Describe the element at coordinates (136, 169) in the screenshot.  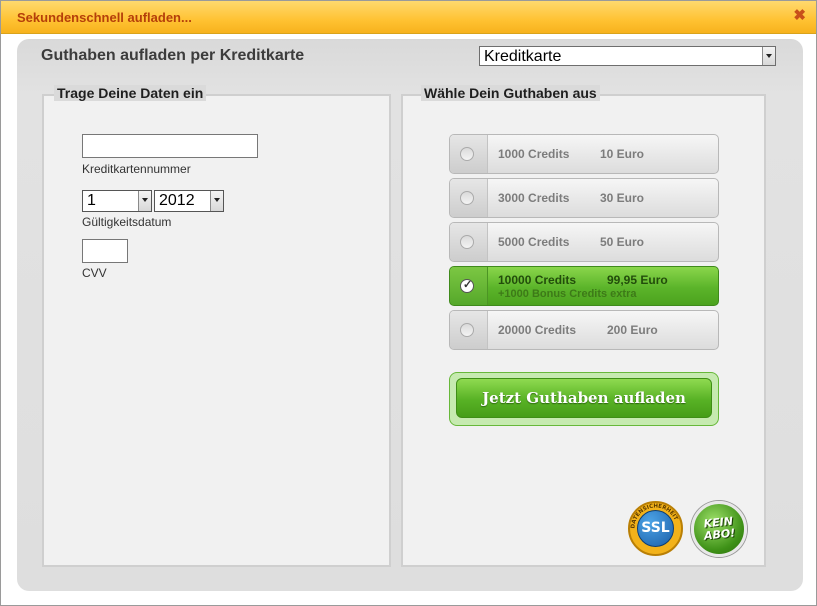
I see `card-number-label: Kreditkartennummer` at that location.